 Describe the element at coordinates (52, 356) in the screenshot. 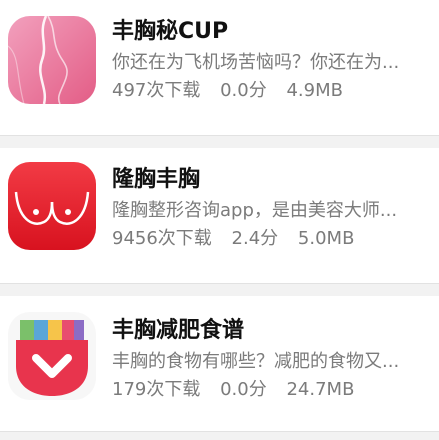

I see `pocket-chevron-icon` at that location.